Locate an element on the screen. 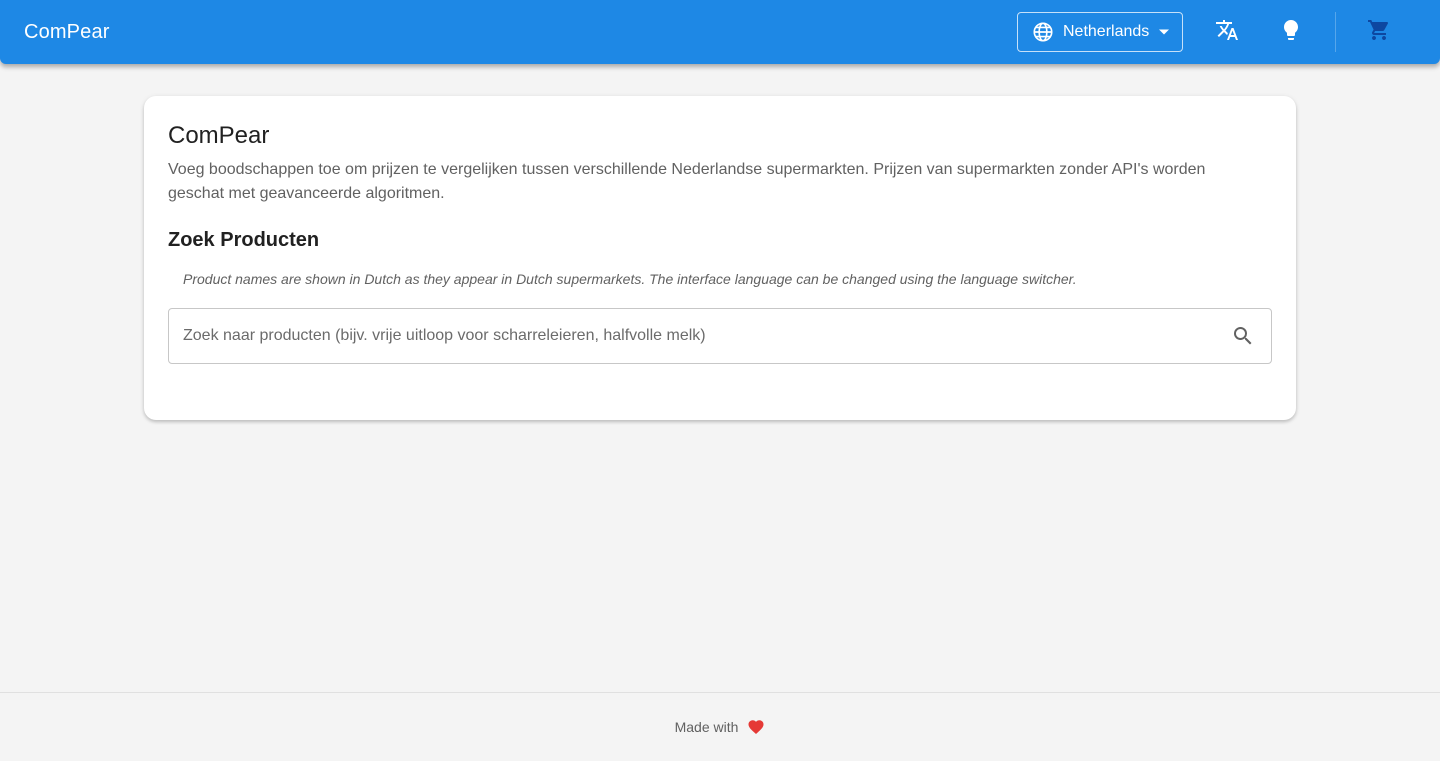 The width and height of the screenshot is (1440, 761). footer: Made with is located at coordinates (720, 726).